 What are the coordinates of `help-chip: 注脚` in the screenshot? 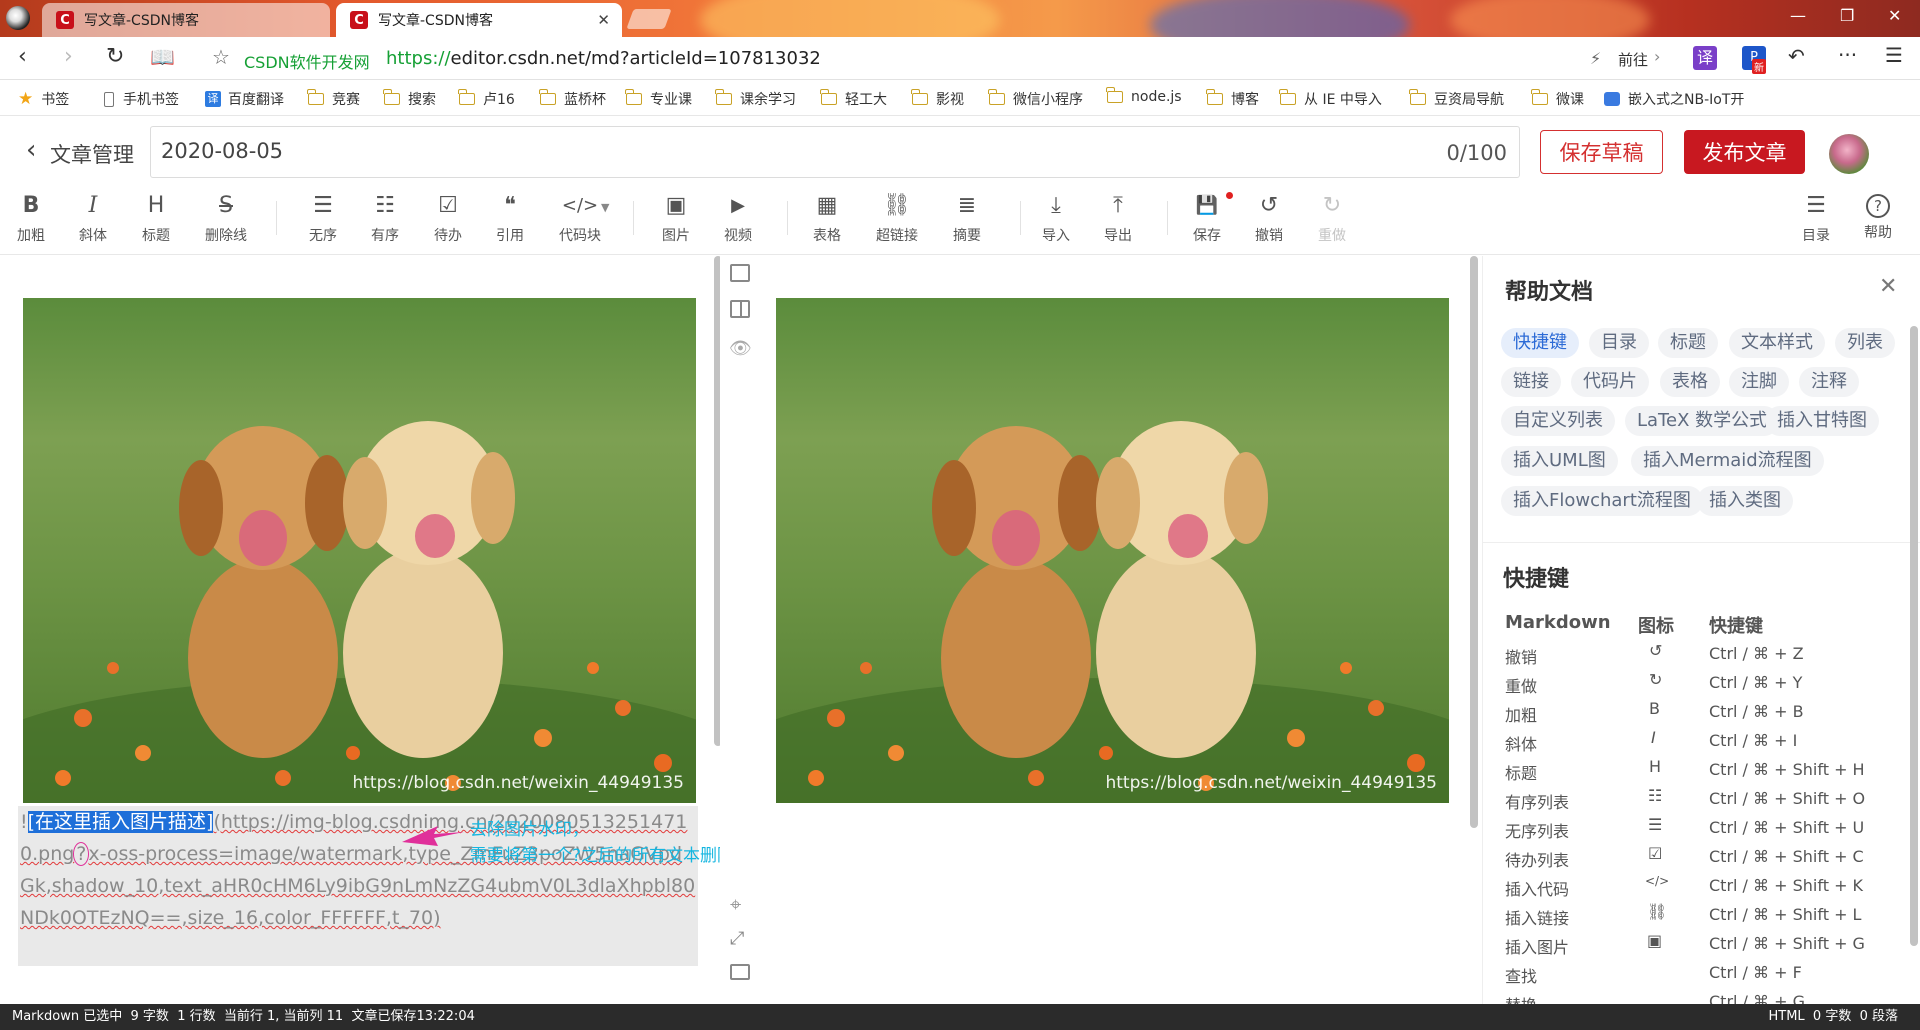 It's located at (1759, 382).